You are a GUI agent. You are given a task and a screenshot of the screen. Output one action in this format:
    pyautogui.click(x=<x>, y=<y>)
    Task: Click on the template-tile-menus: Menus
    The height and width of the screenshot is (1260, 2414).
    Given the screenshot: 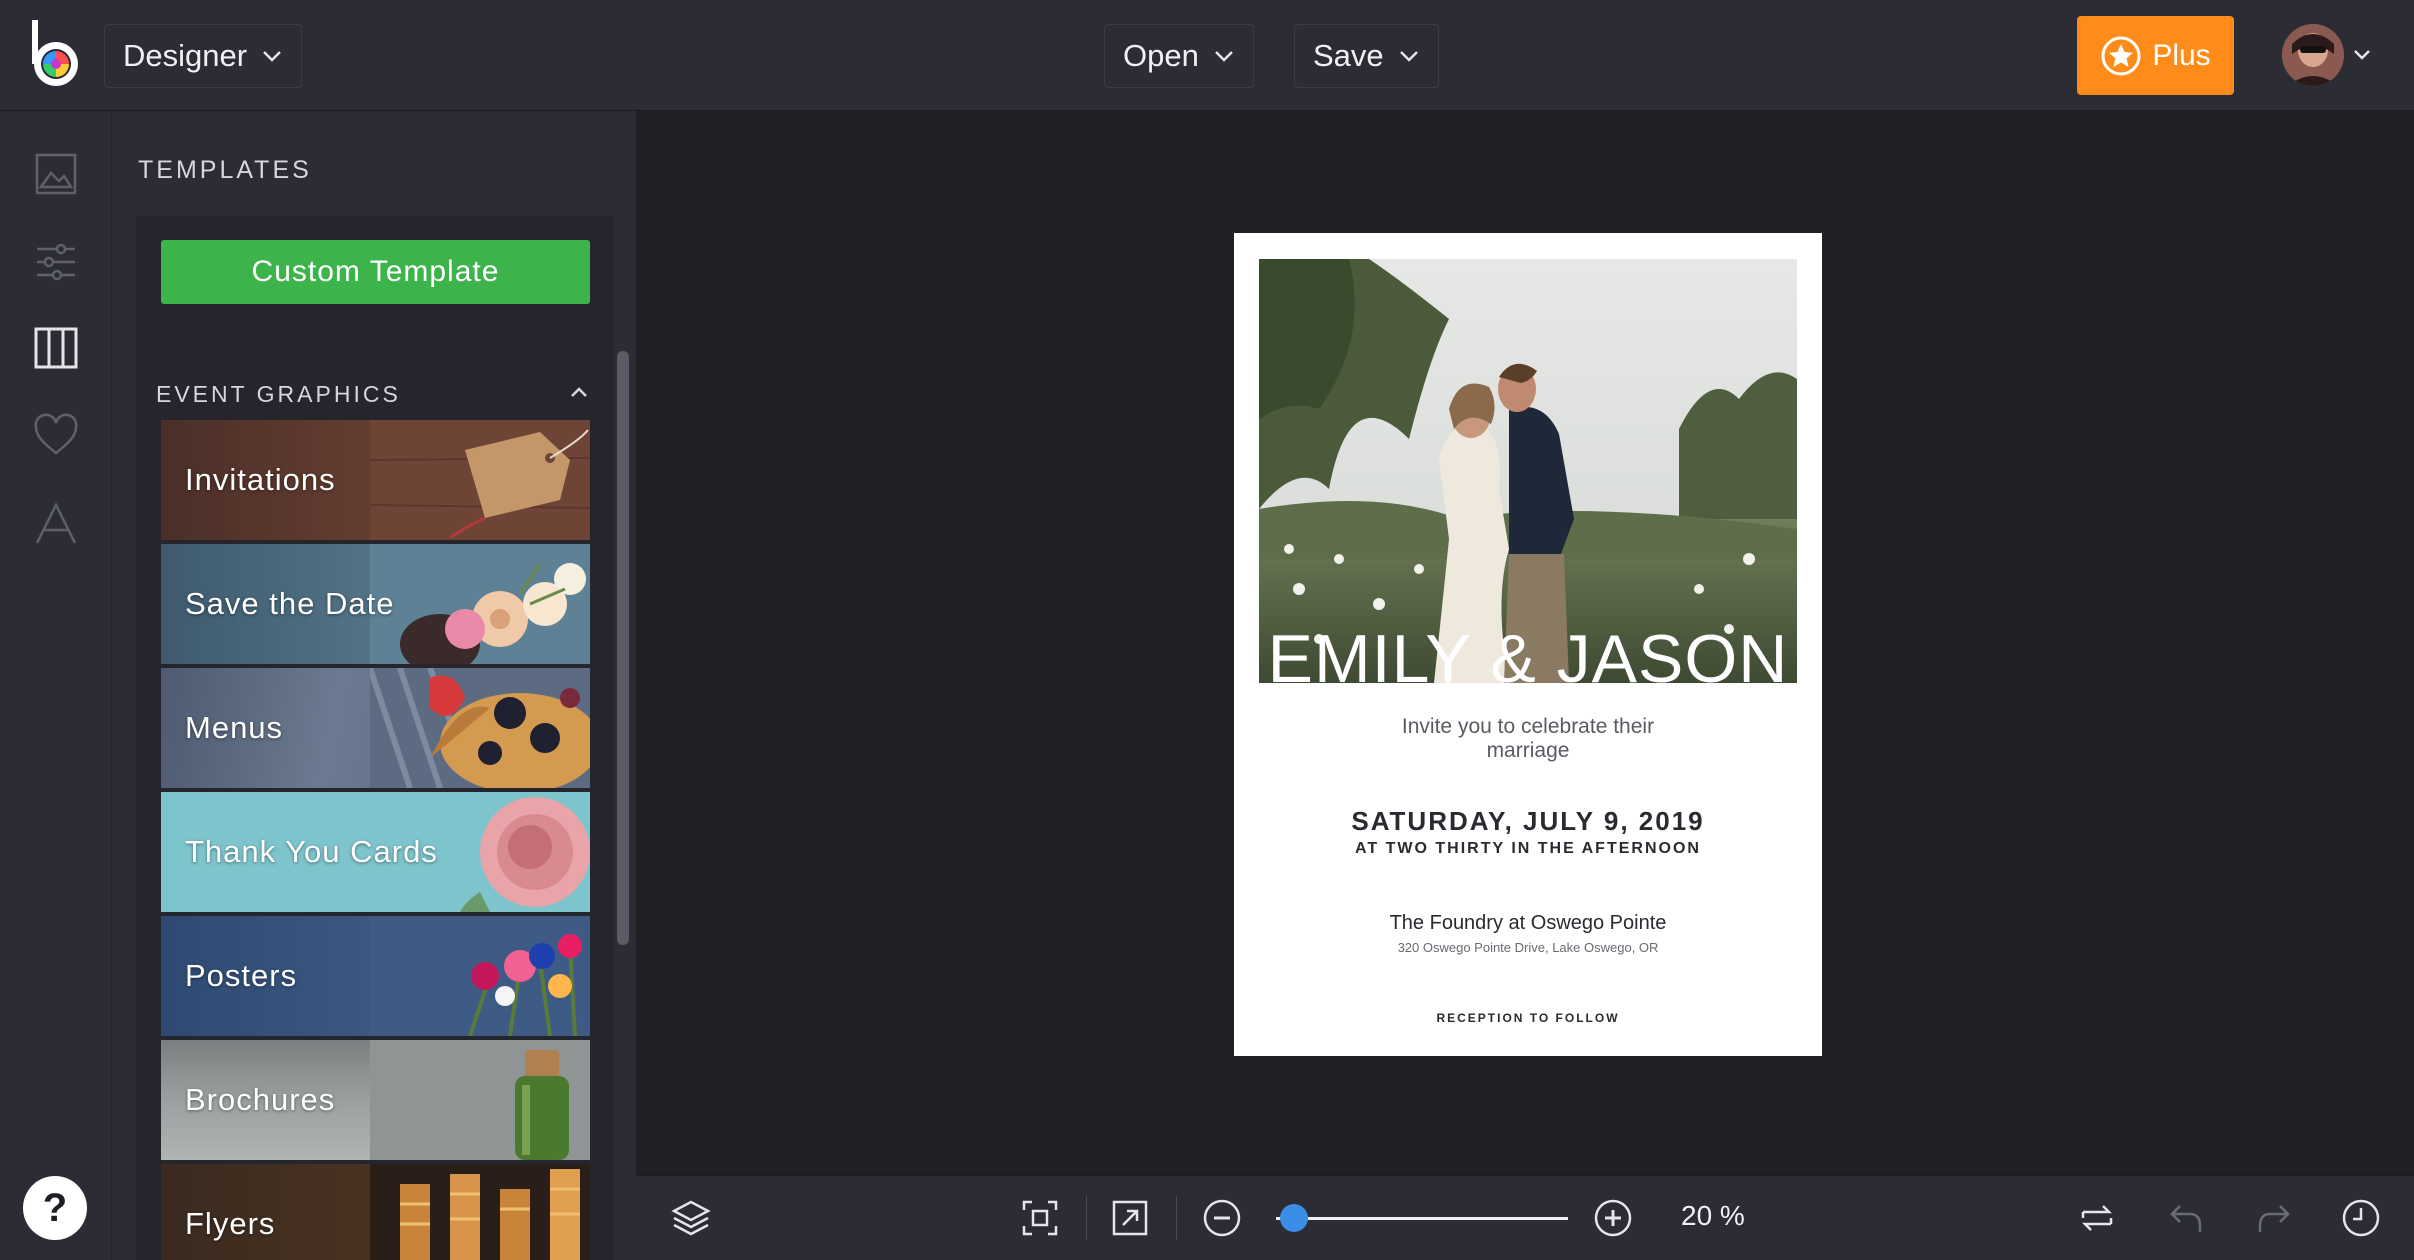 What is the action you would take?
    pyautogui.click(x=375, y=728)
    